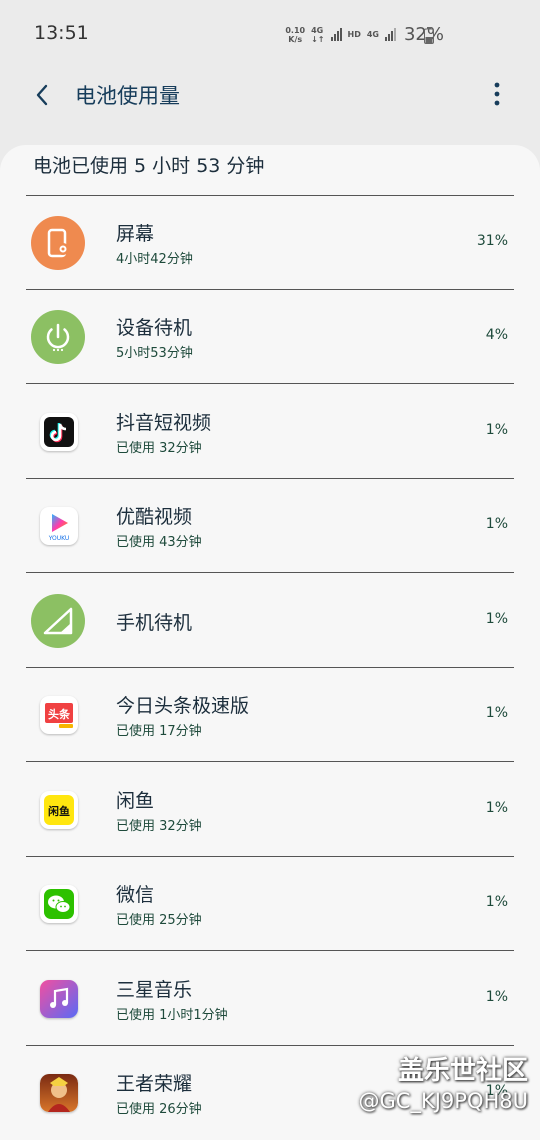 This screenshot has height=1140, width=540. What do you see at coordinates (270, 35) in the screenshot?
I see `status-bar: 13:51 0.10 K/s 4G ↓↑ HD 4G 32%` at bounding box center [270, 35].